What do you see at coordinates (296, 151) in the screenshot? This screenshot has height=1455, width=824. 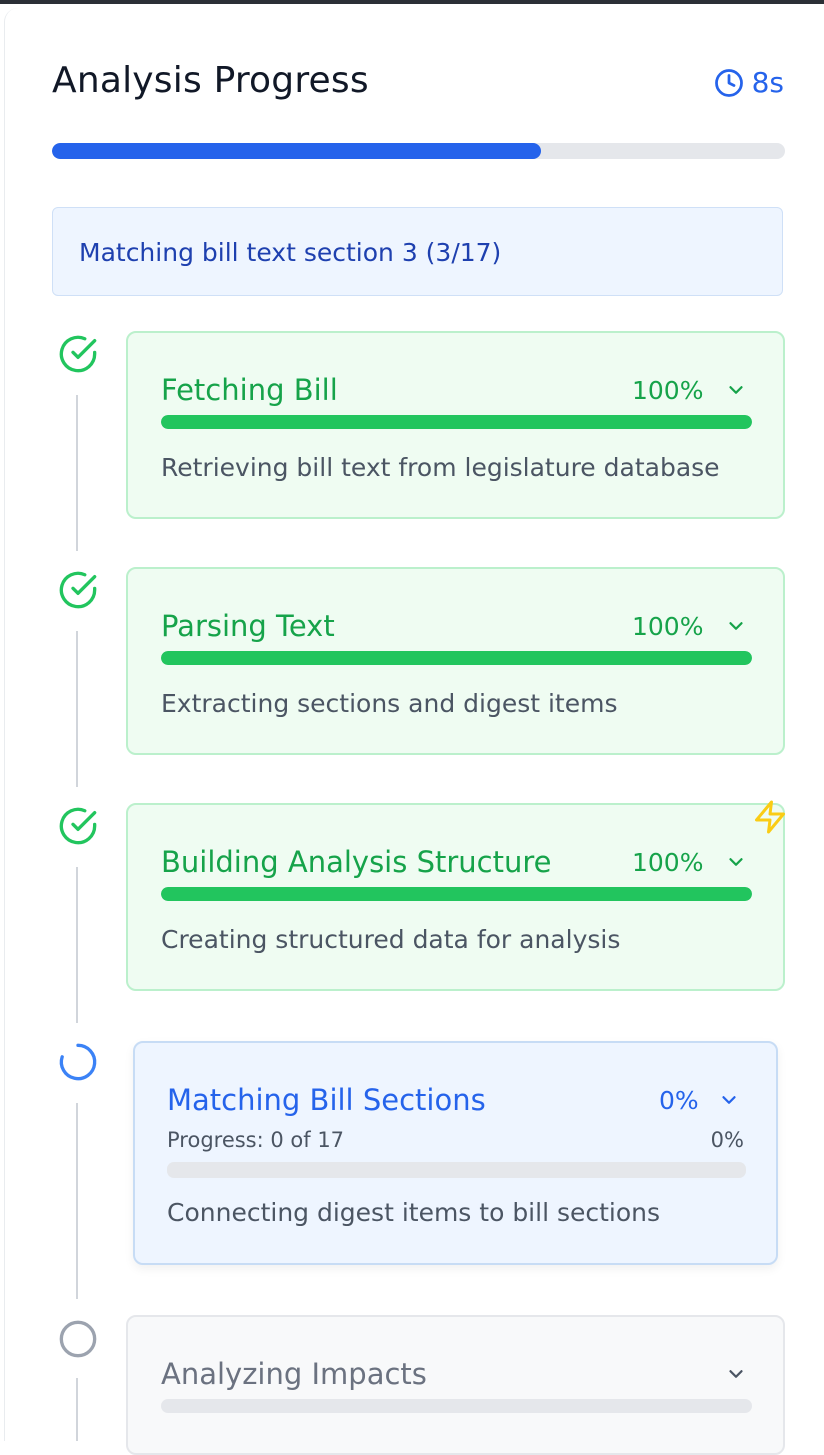 I see `overall-progress-fill` at bounding box center [296, 151].